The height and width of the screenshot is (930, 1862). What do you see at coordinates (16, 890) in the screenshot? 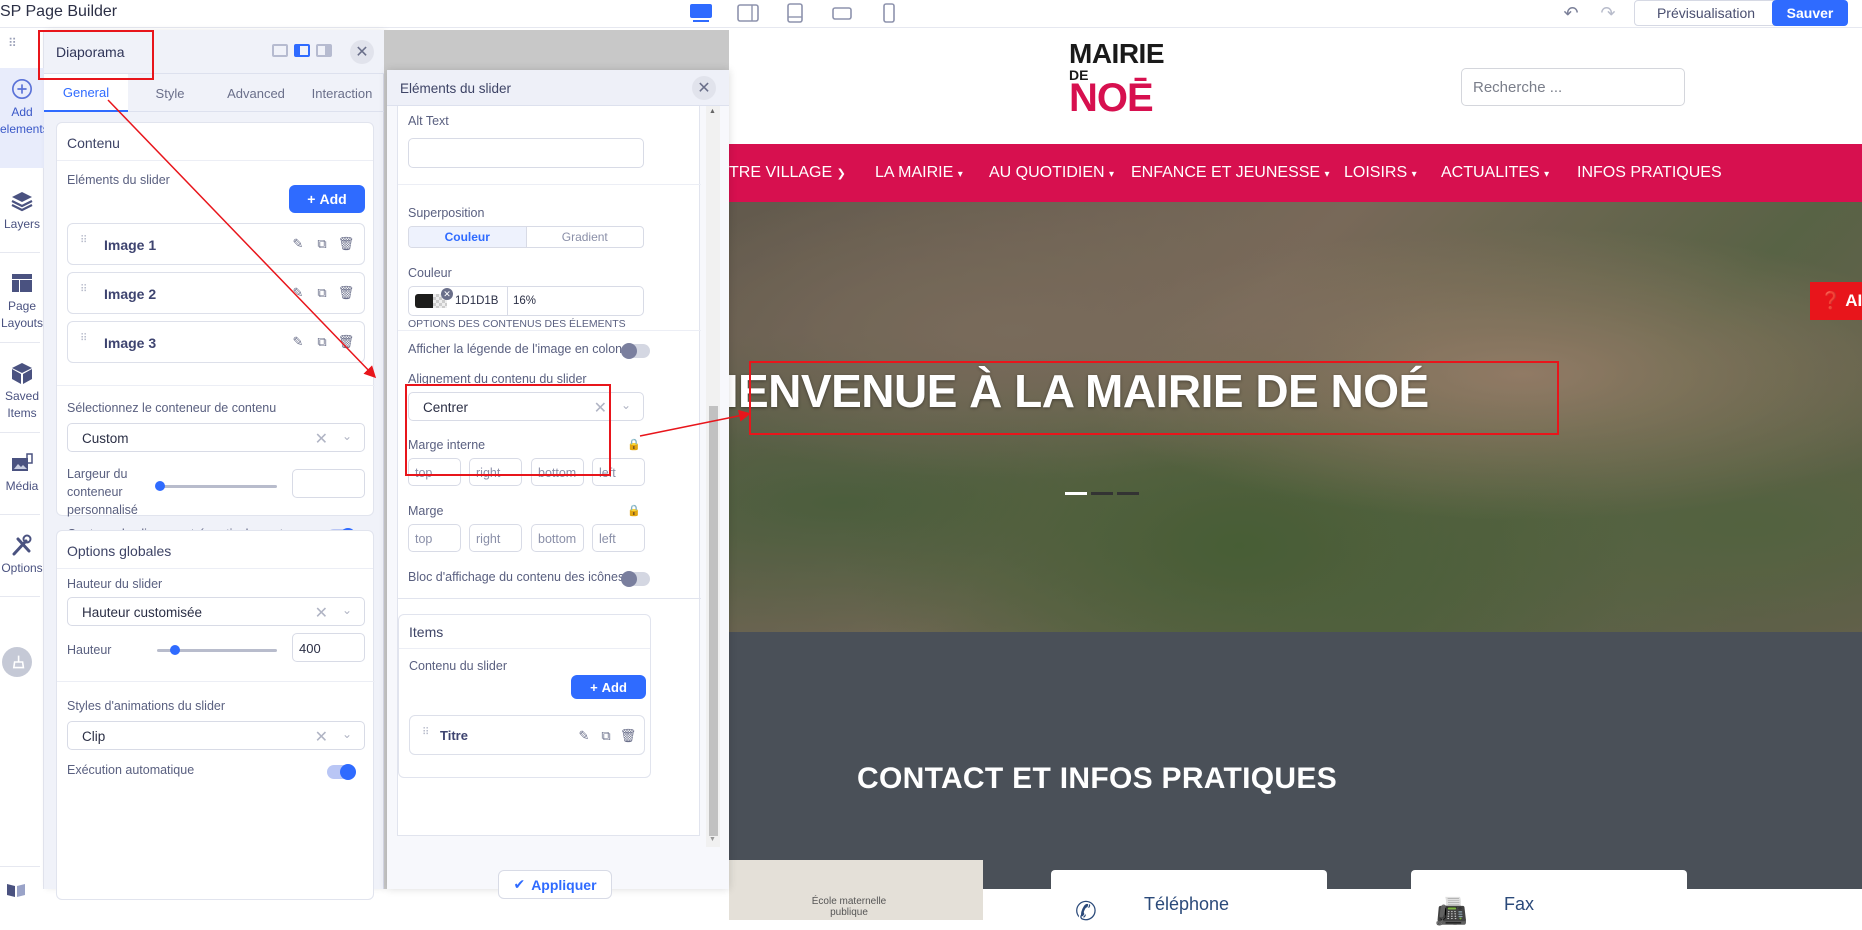
I see `documentation-button` at bounding box center [16, 890].